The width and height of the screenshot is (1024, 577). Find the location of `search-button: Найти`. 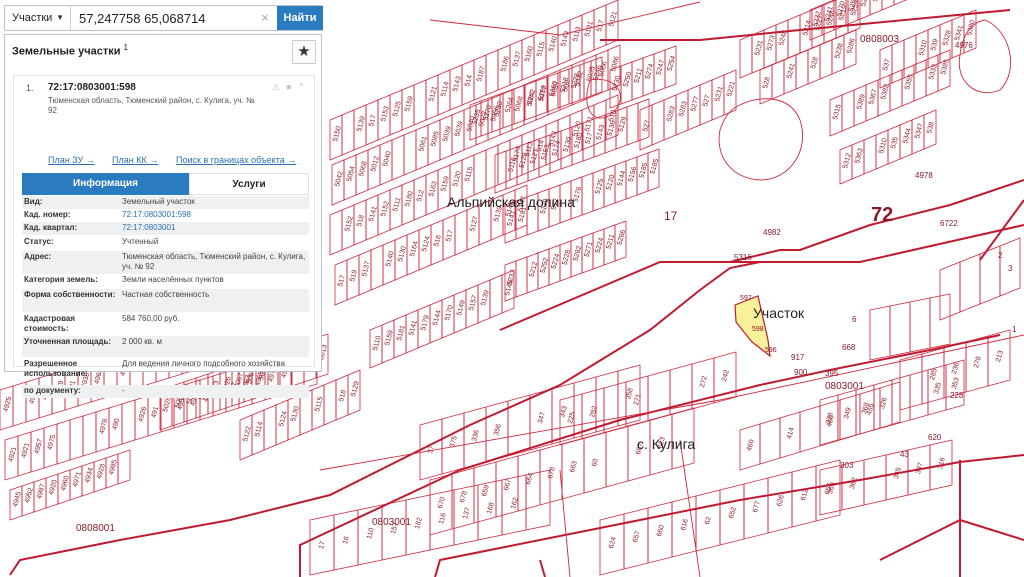

search-button: Найти is located at coordinates (300, 18).